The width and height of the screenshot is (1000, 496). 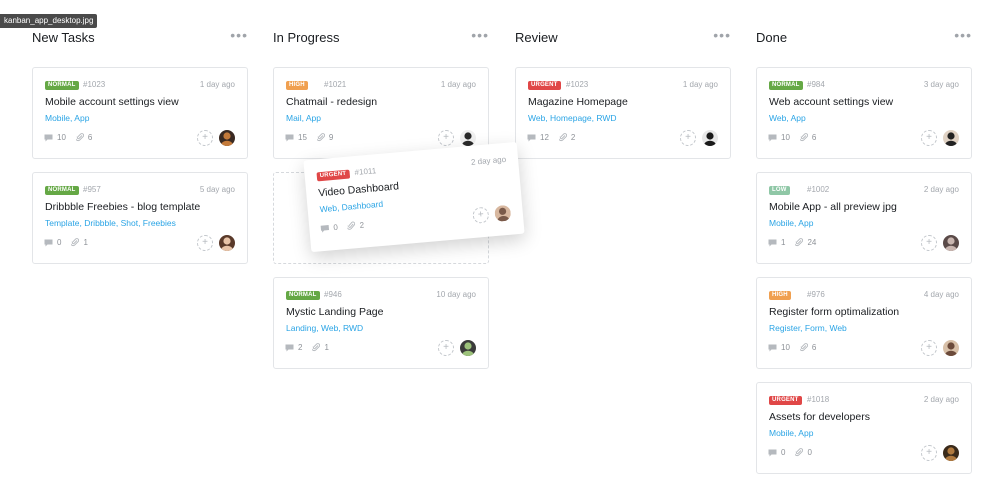 I want to click on comments-count: 12, so click(x=544, y=137).